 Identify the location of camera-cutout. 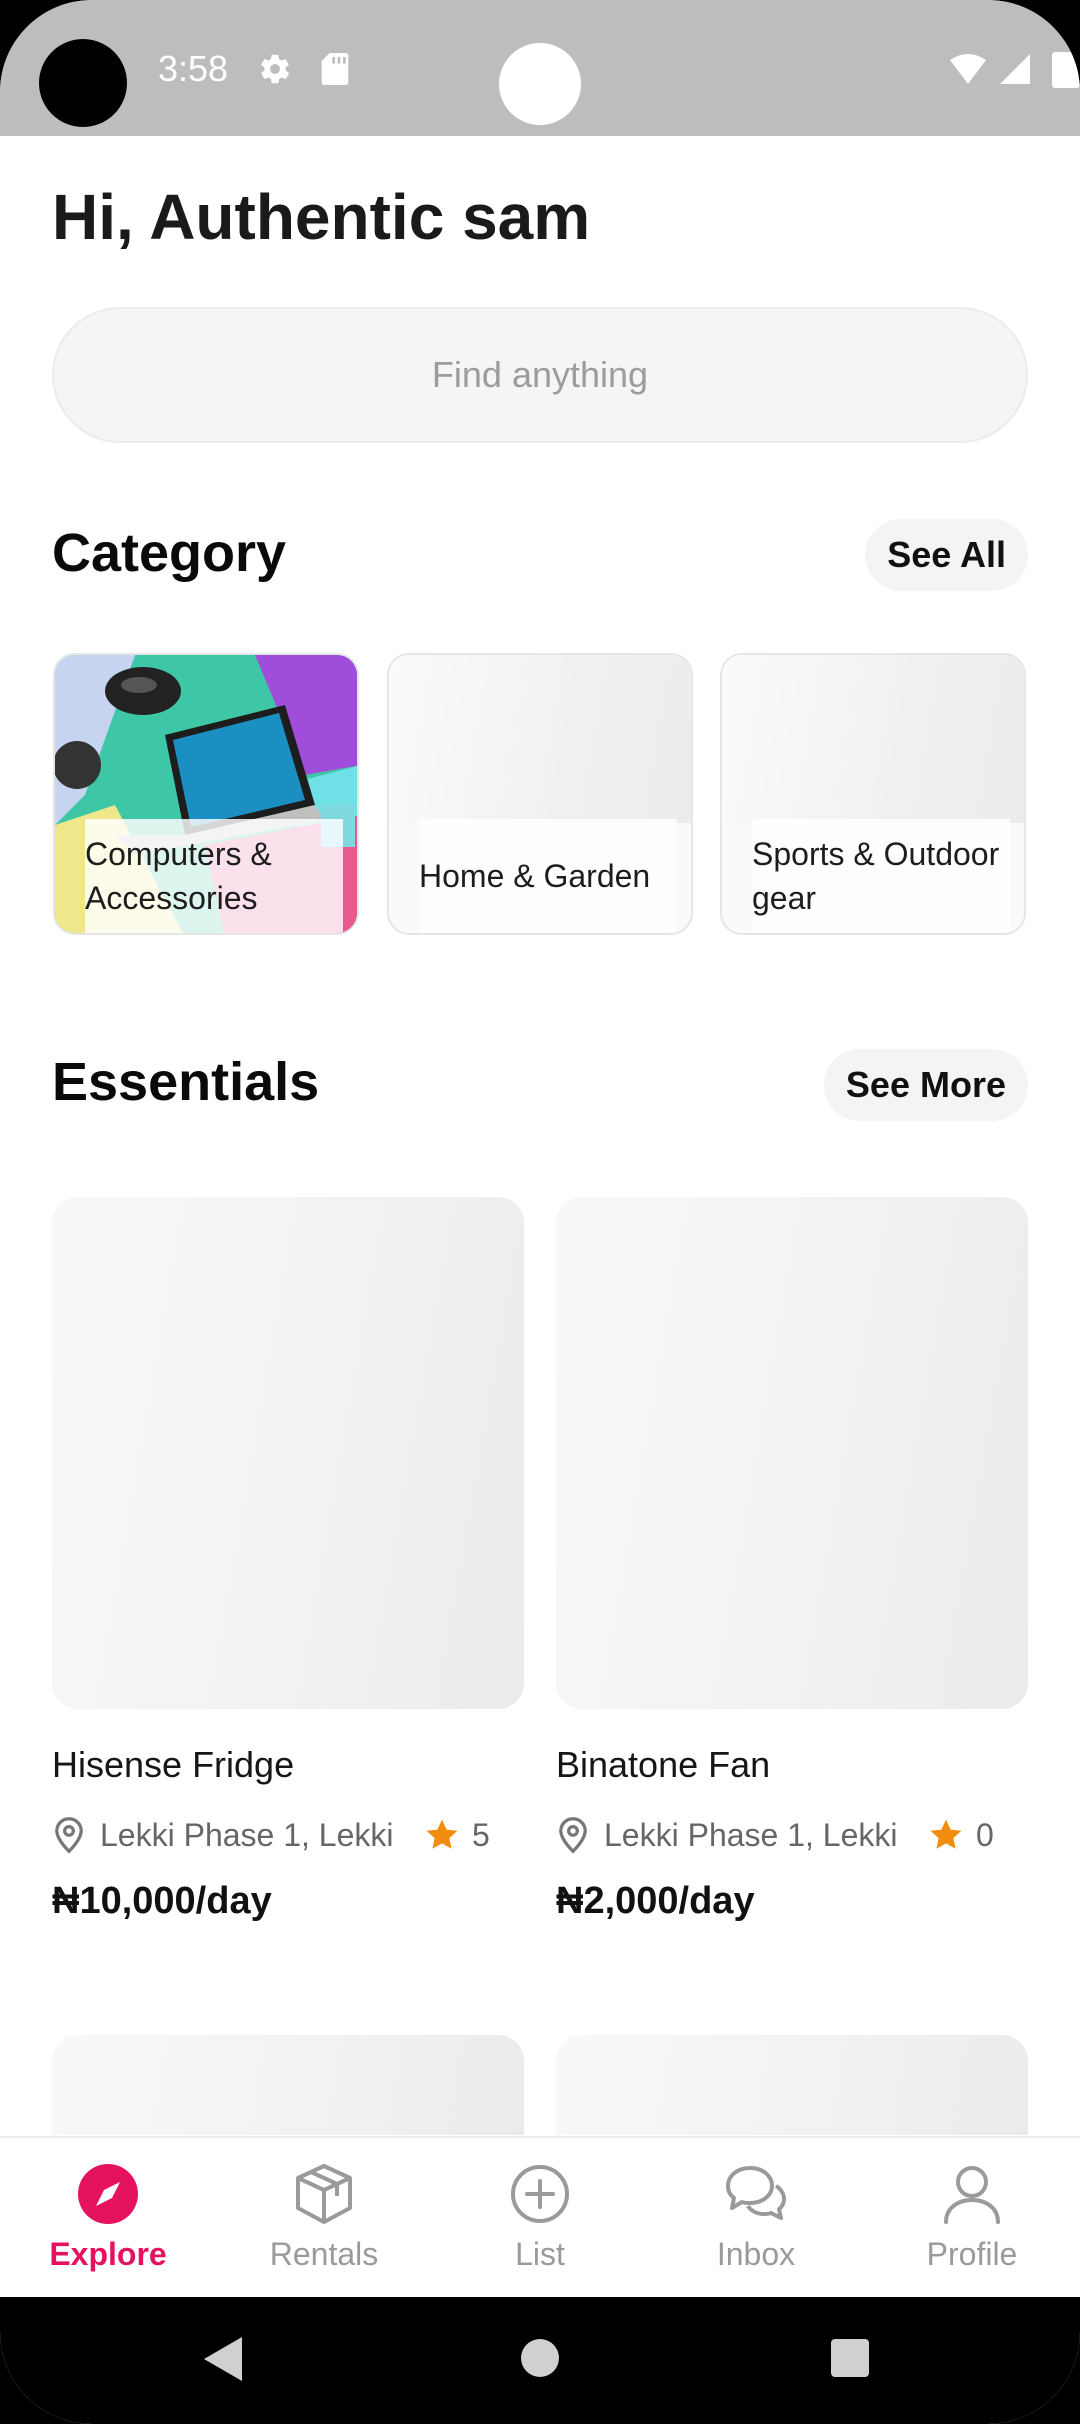
(83, 83).